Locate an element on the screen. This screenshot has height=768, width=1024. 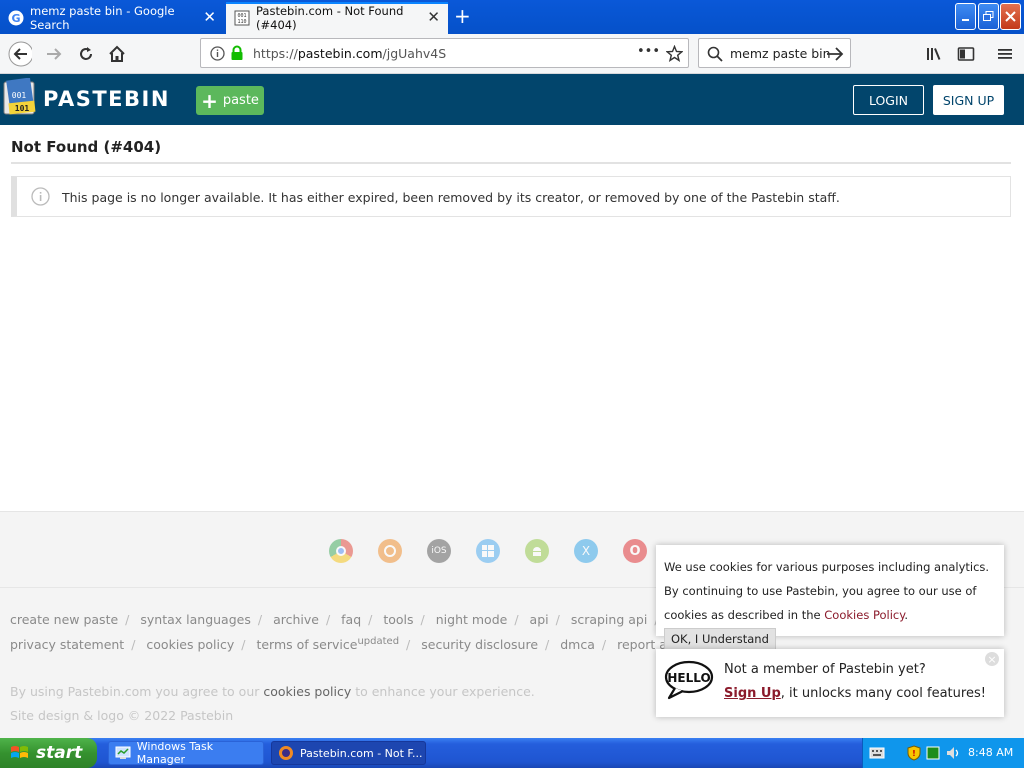
forward-button is located at coordinates (54, 54).